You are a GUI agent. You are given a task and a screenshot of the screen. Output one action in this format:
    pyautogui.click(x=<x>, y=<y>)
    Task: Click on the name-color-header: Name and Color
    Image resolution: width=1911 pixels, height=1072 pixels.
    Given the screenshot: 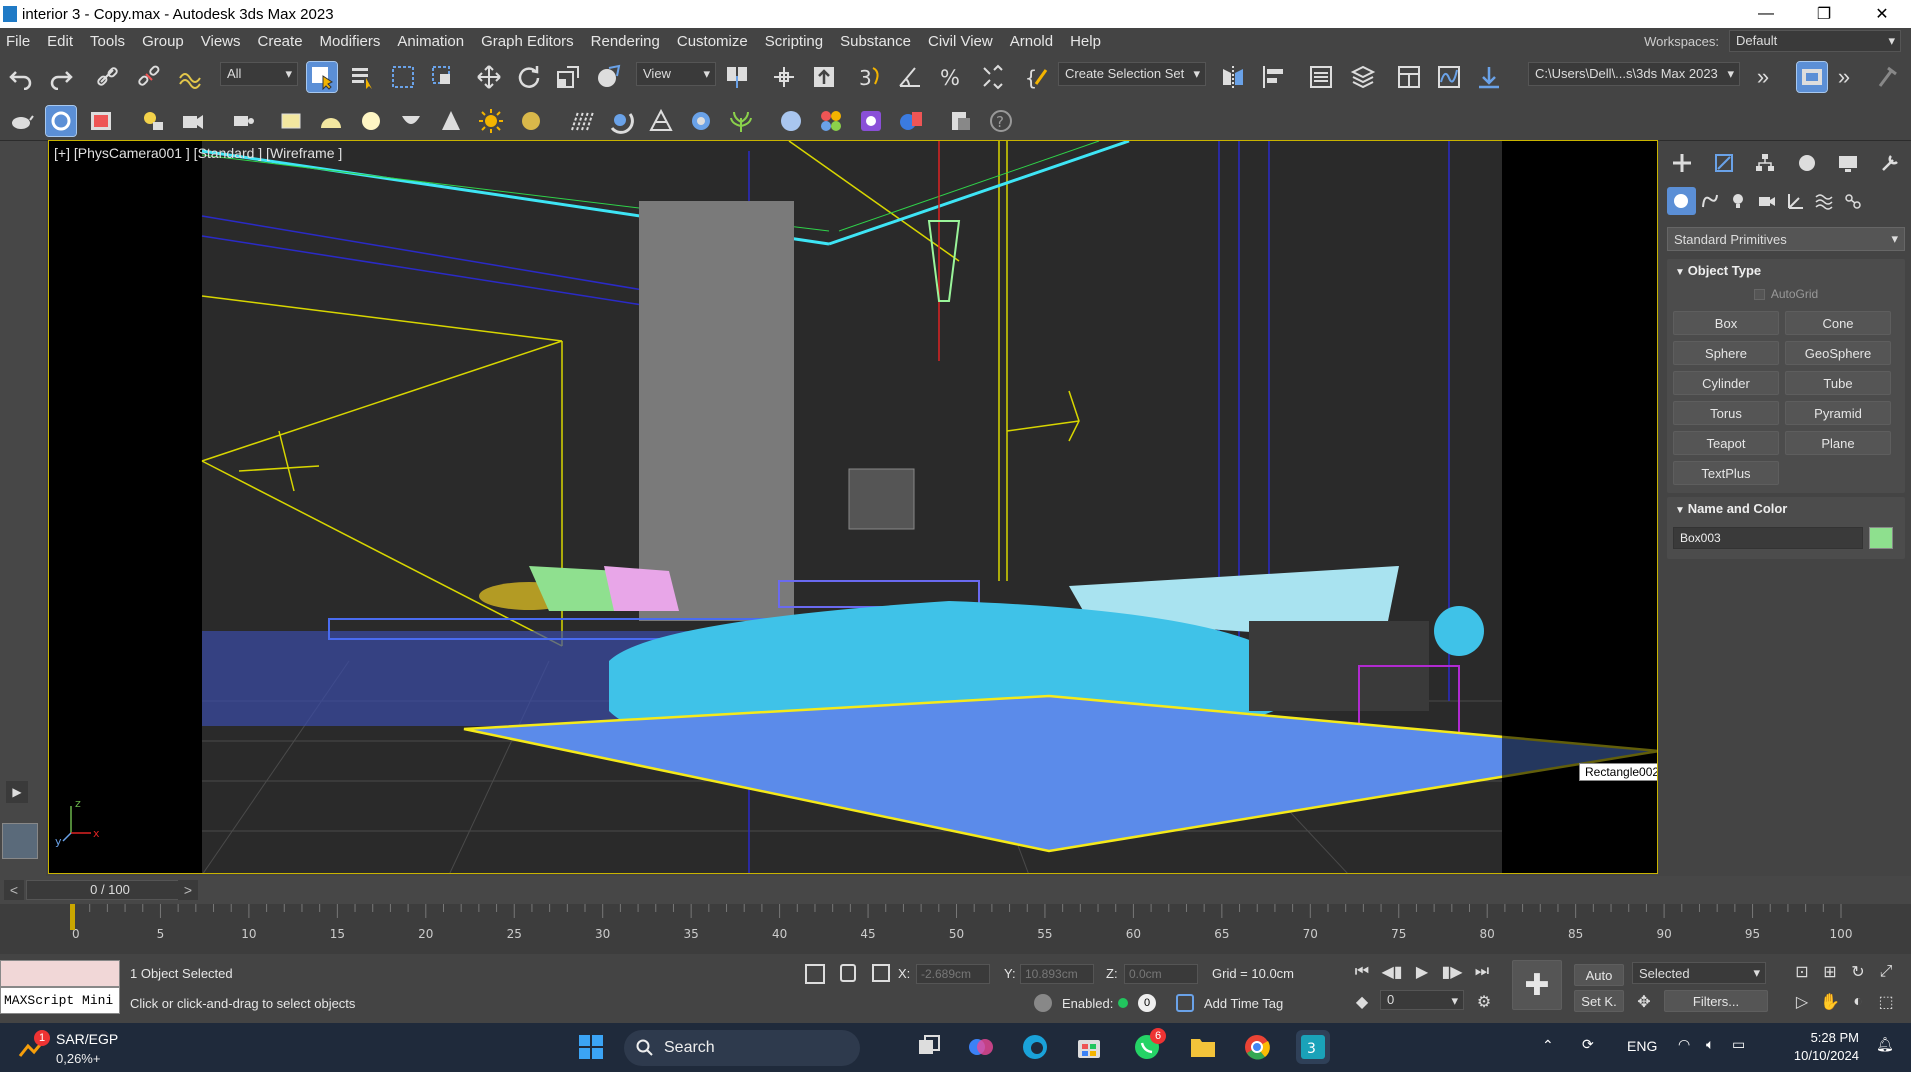 What is the action you would take?
    pyautogui.click(x=1786, y=509)
    